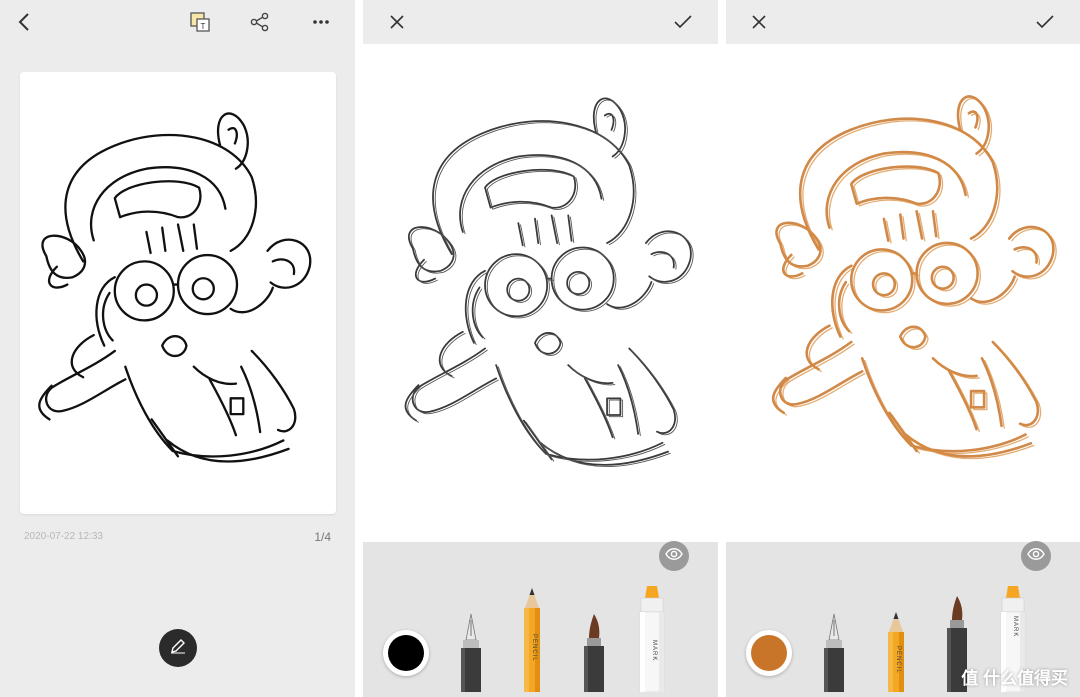 Image resolution: width=1080 pixels, height=697 pixels. I want to click on ocr-button: T, so click(200, 22).